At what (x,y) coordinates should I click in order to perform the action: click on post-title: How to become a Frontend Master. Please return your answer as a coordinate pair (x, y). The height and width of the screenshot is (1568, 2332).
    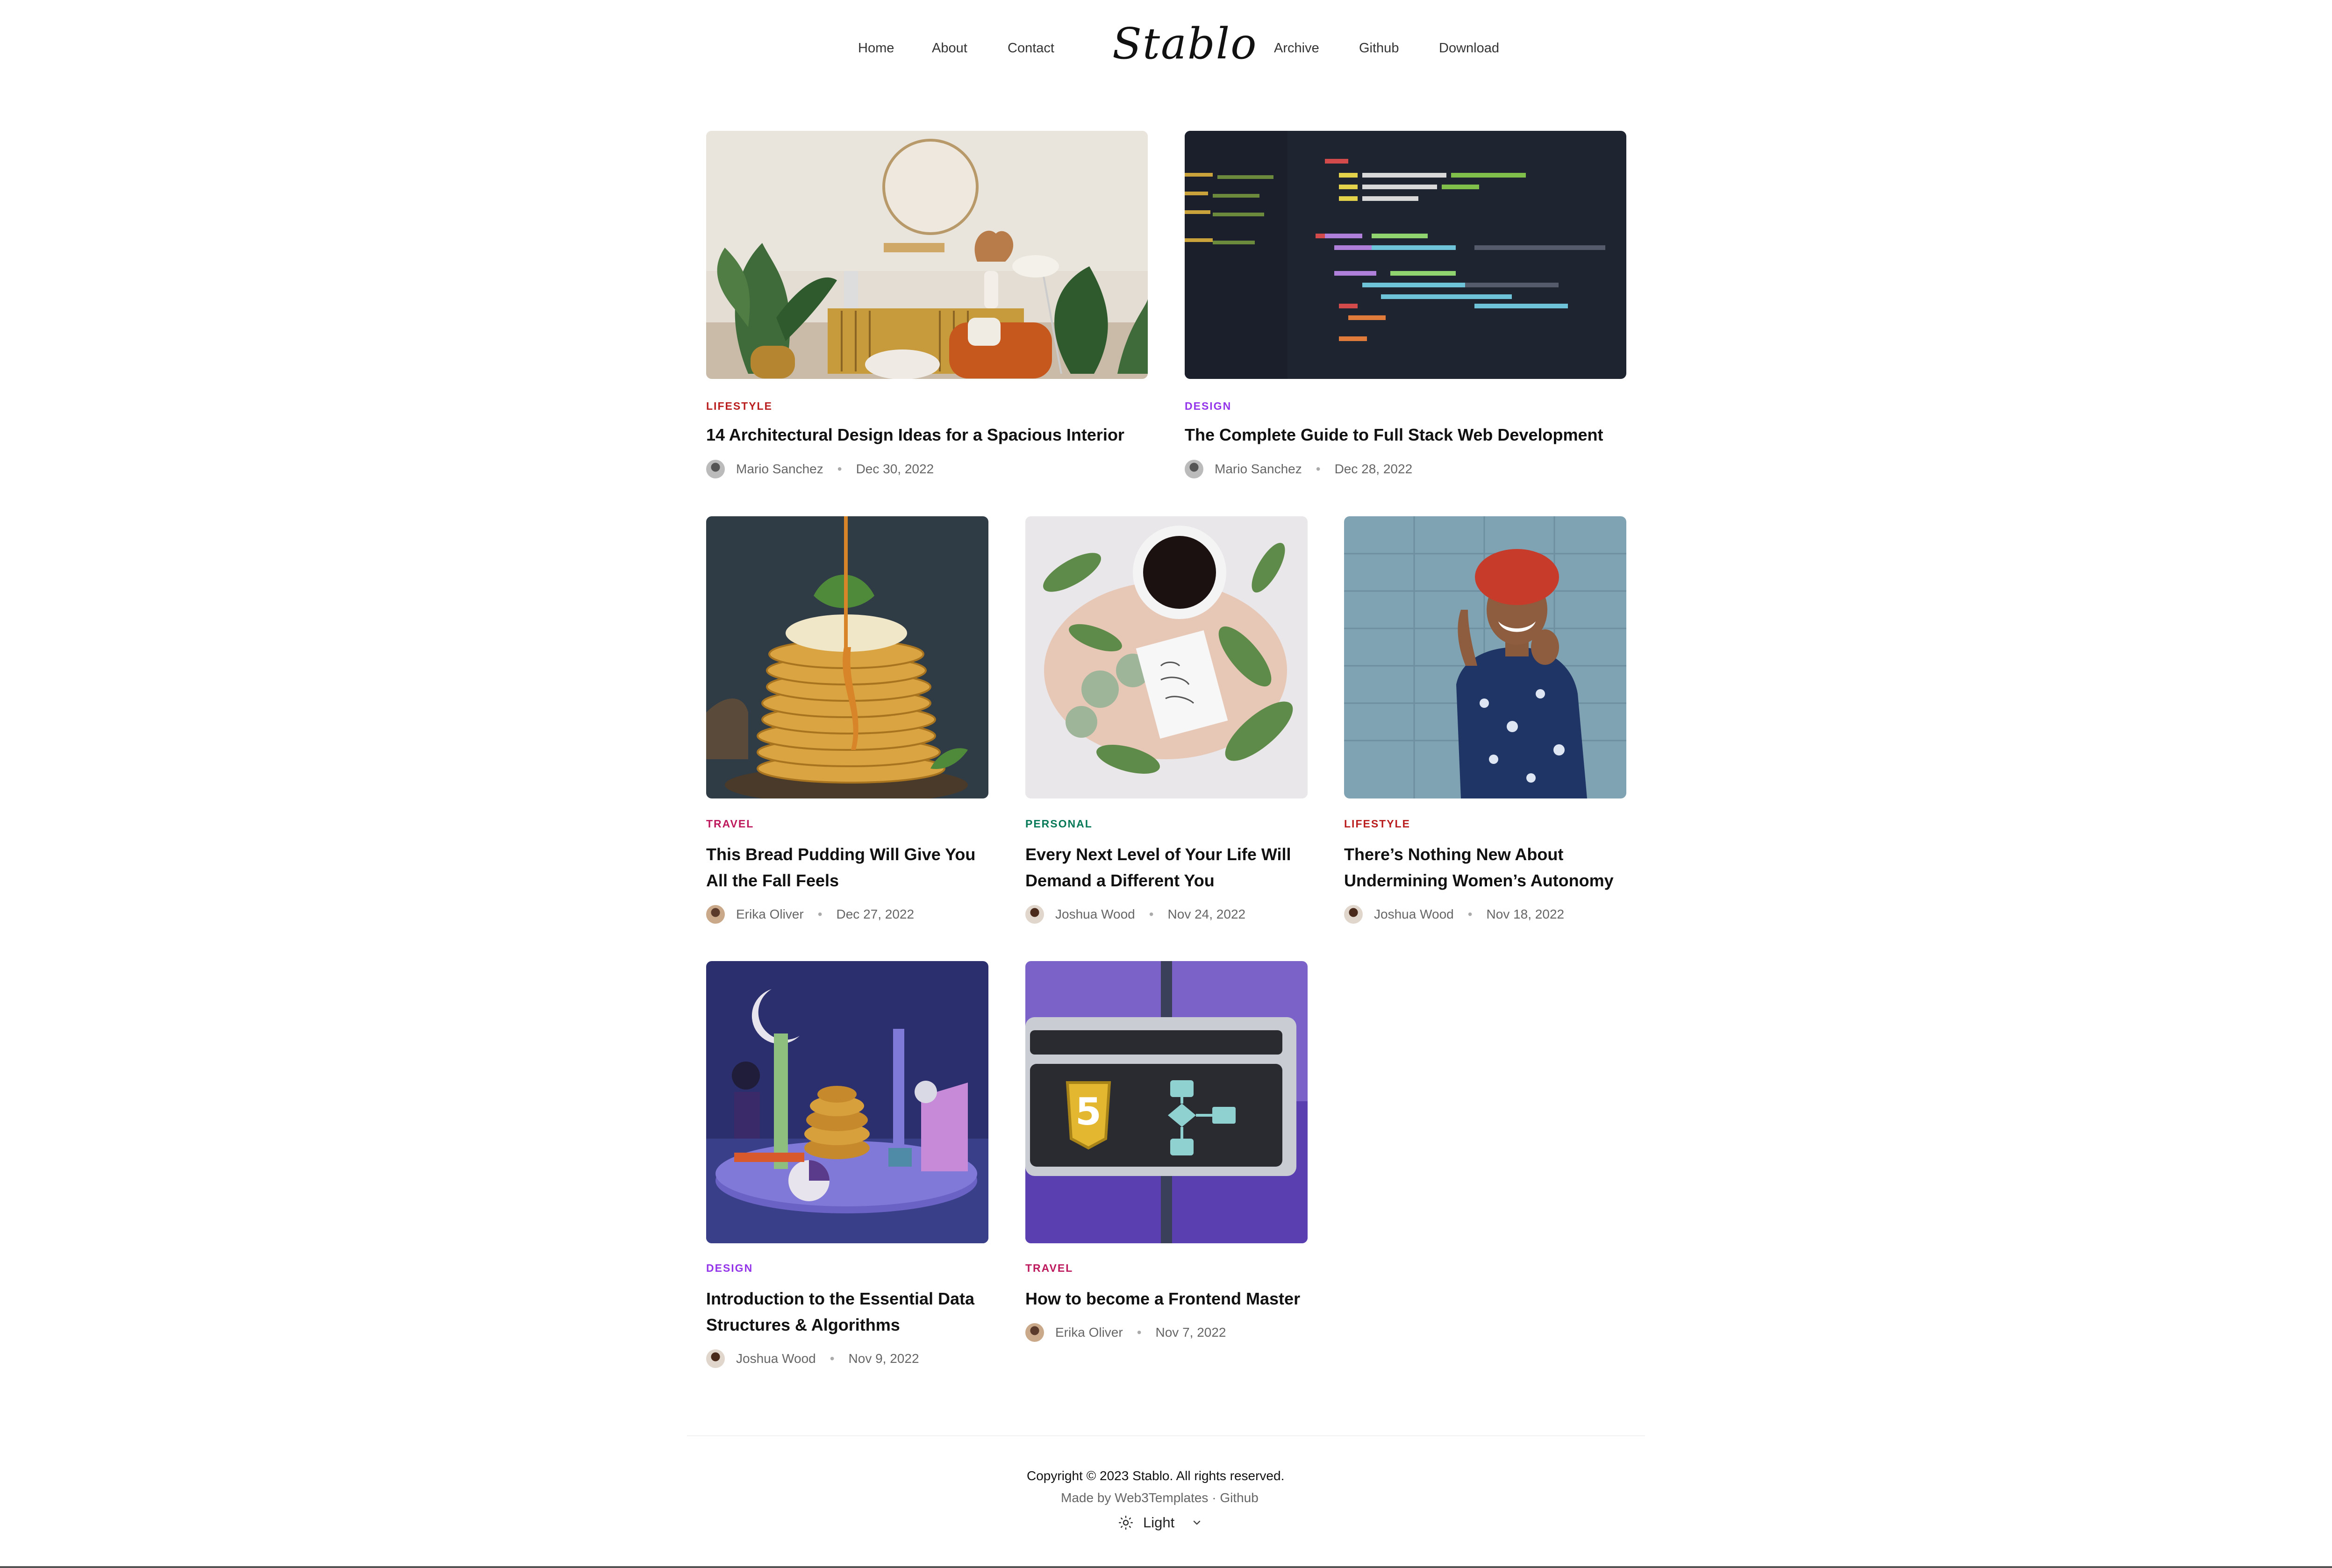
    Looking at the image, I should click on (1170, 1299).